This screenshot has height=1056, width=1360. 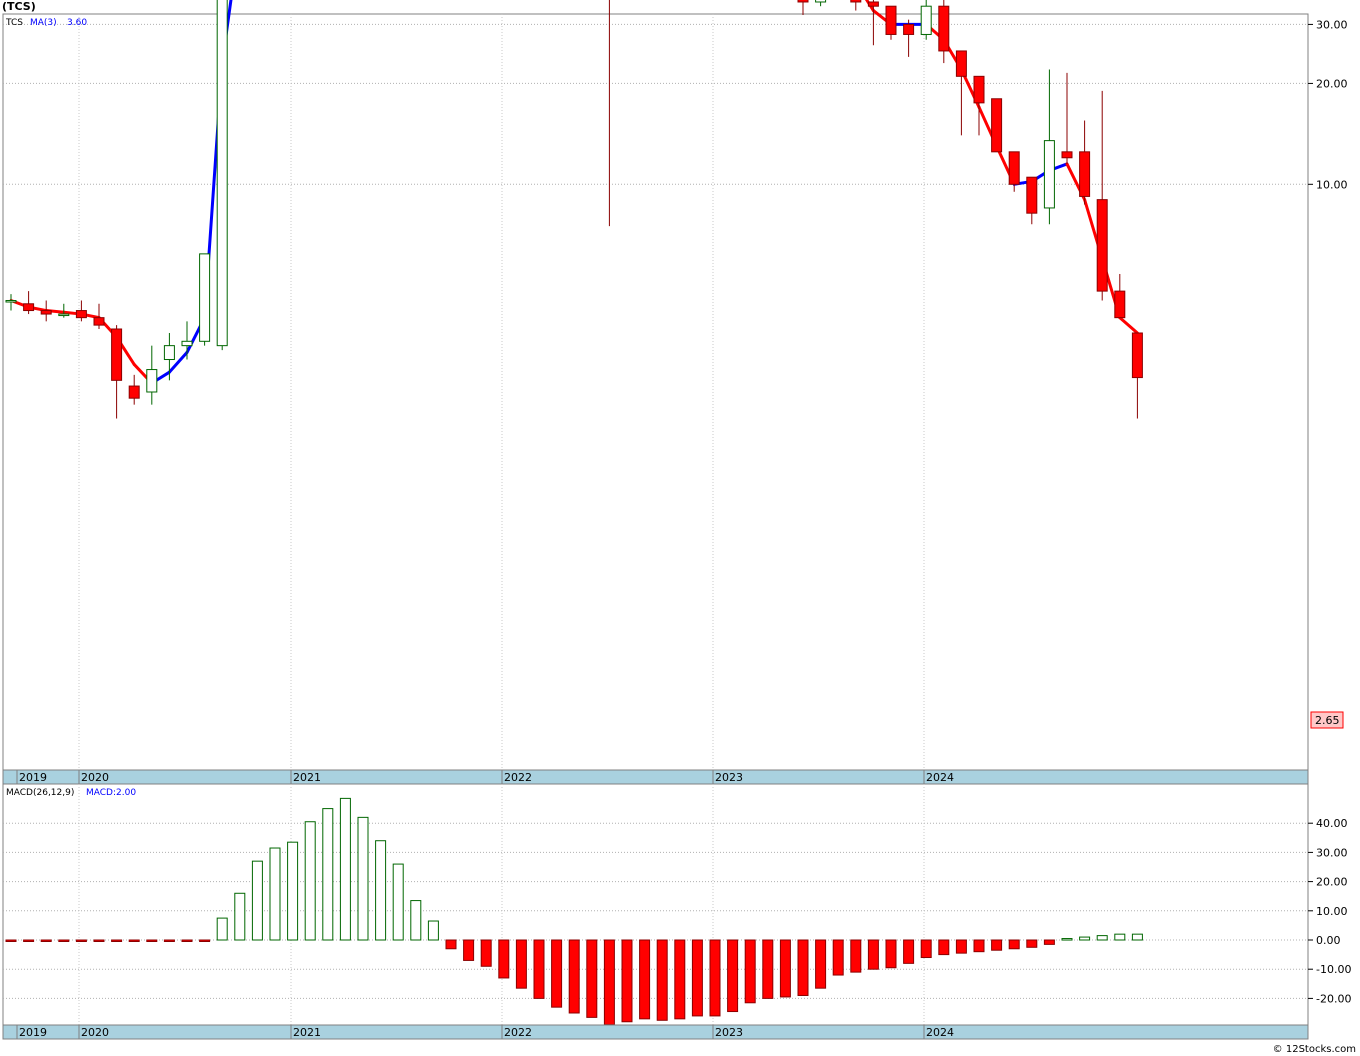 I want to click on legend-symbol: TCS, so click(x=14, y=23).